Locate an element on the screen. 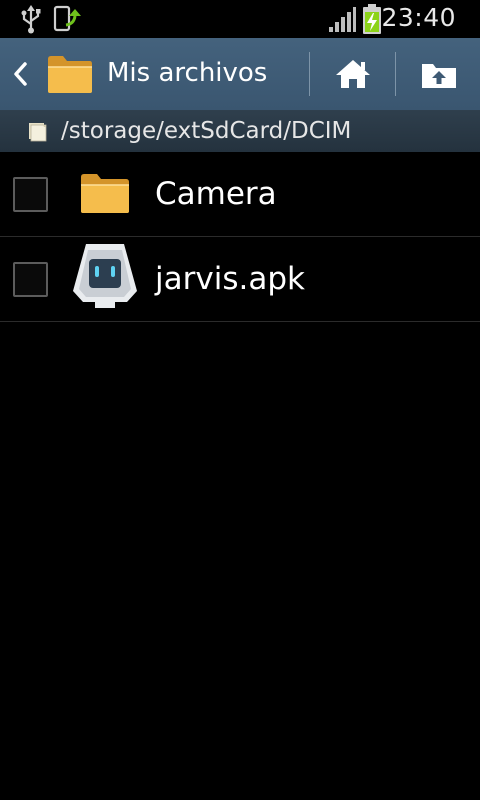 The width and height of the screenshot is (480, 800). file-name: jarvis.apk is located at coordinates (230, 279).